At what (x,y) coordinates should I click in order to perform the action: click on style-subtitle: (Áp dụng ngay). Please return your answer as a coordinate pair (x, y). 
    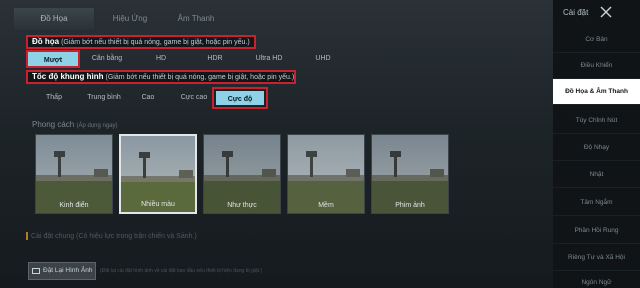
    Looking at the image, I should click on (97, 126).